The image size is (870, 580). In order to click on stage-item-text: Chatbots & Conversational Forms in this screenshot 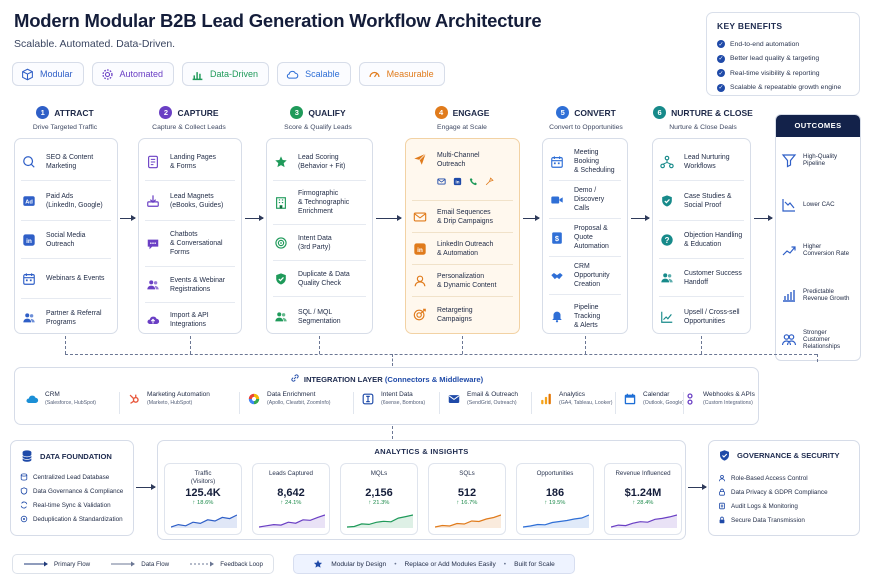, I will do `click(196, 243)`.